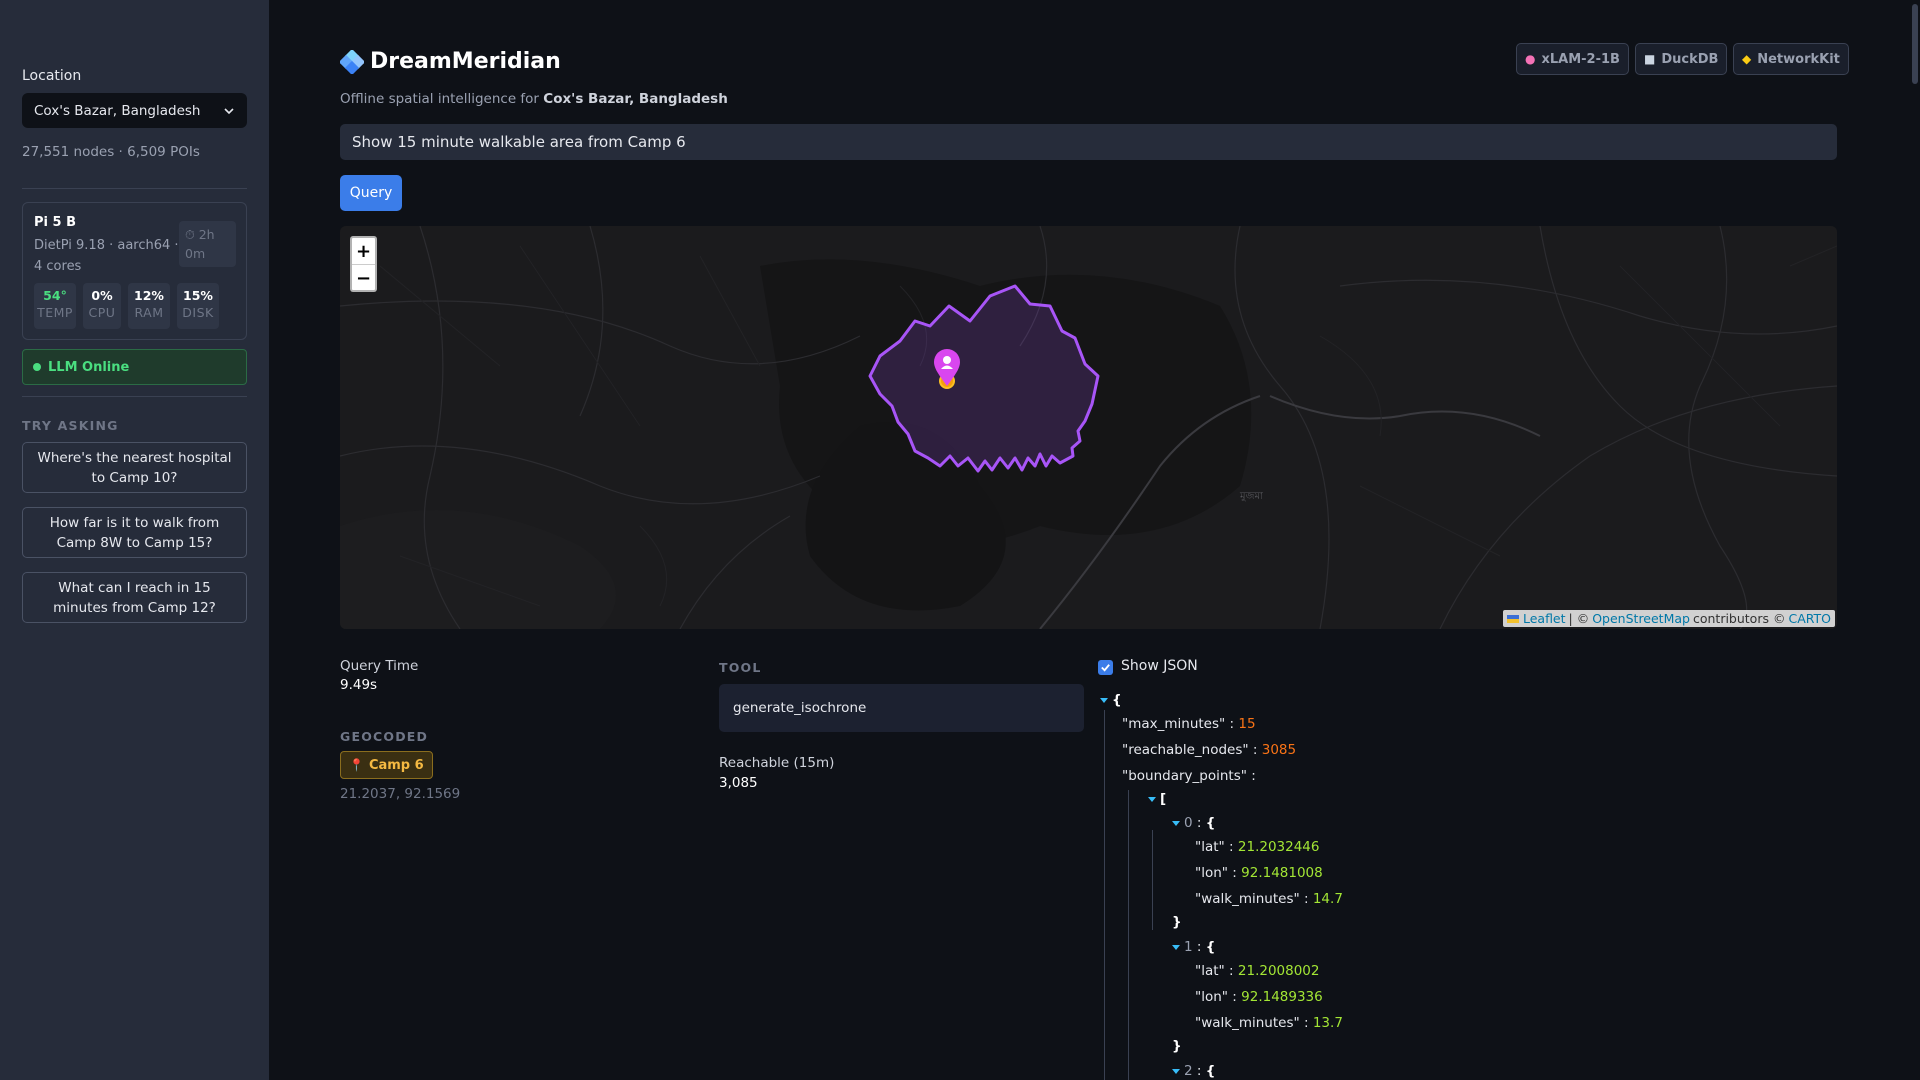 The width and height of the screenshot is (1920, 1080). Describe the element at coordinates (134, 367) in the screenshot. I see `llm-status: LLM Online` at that location.